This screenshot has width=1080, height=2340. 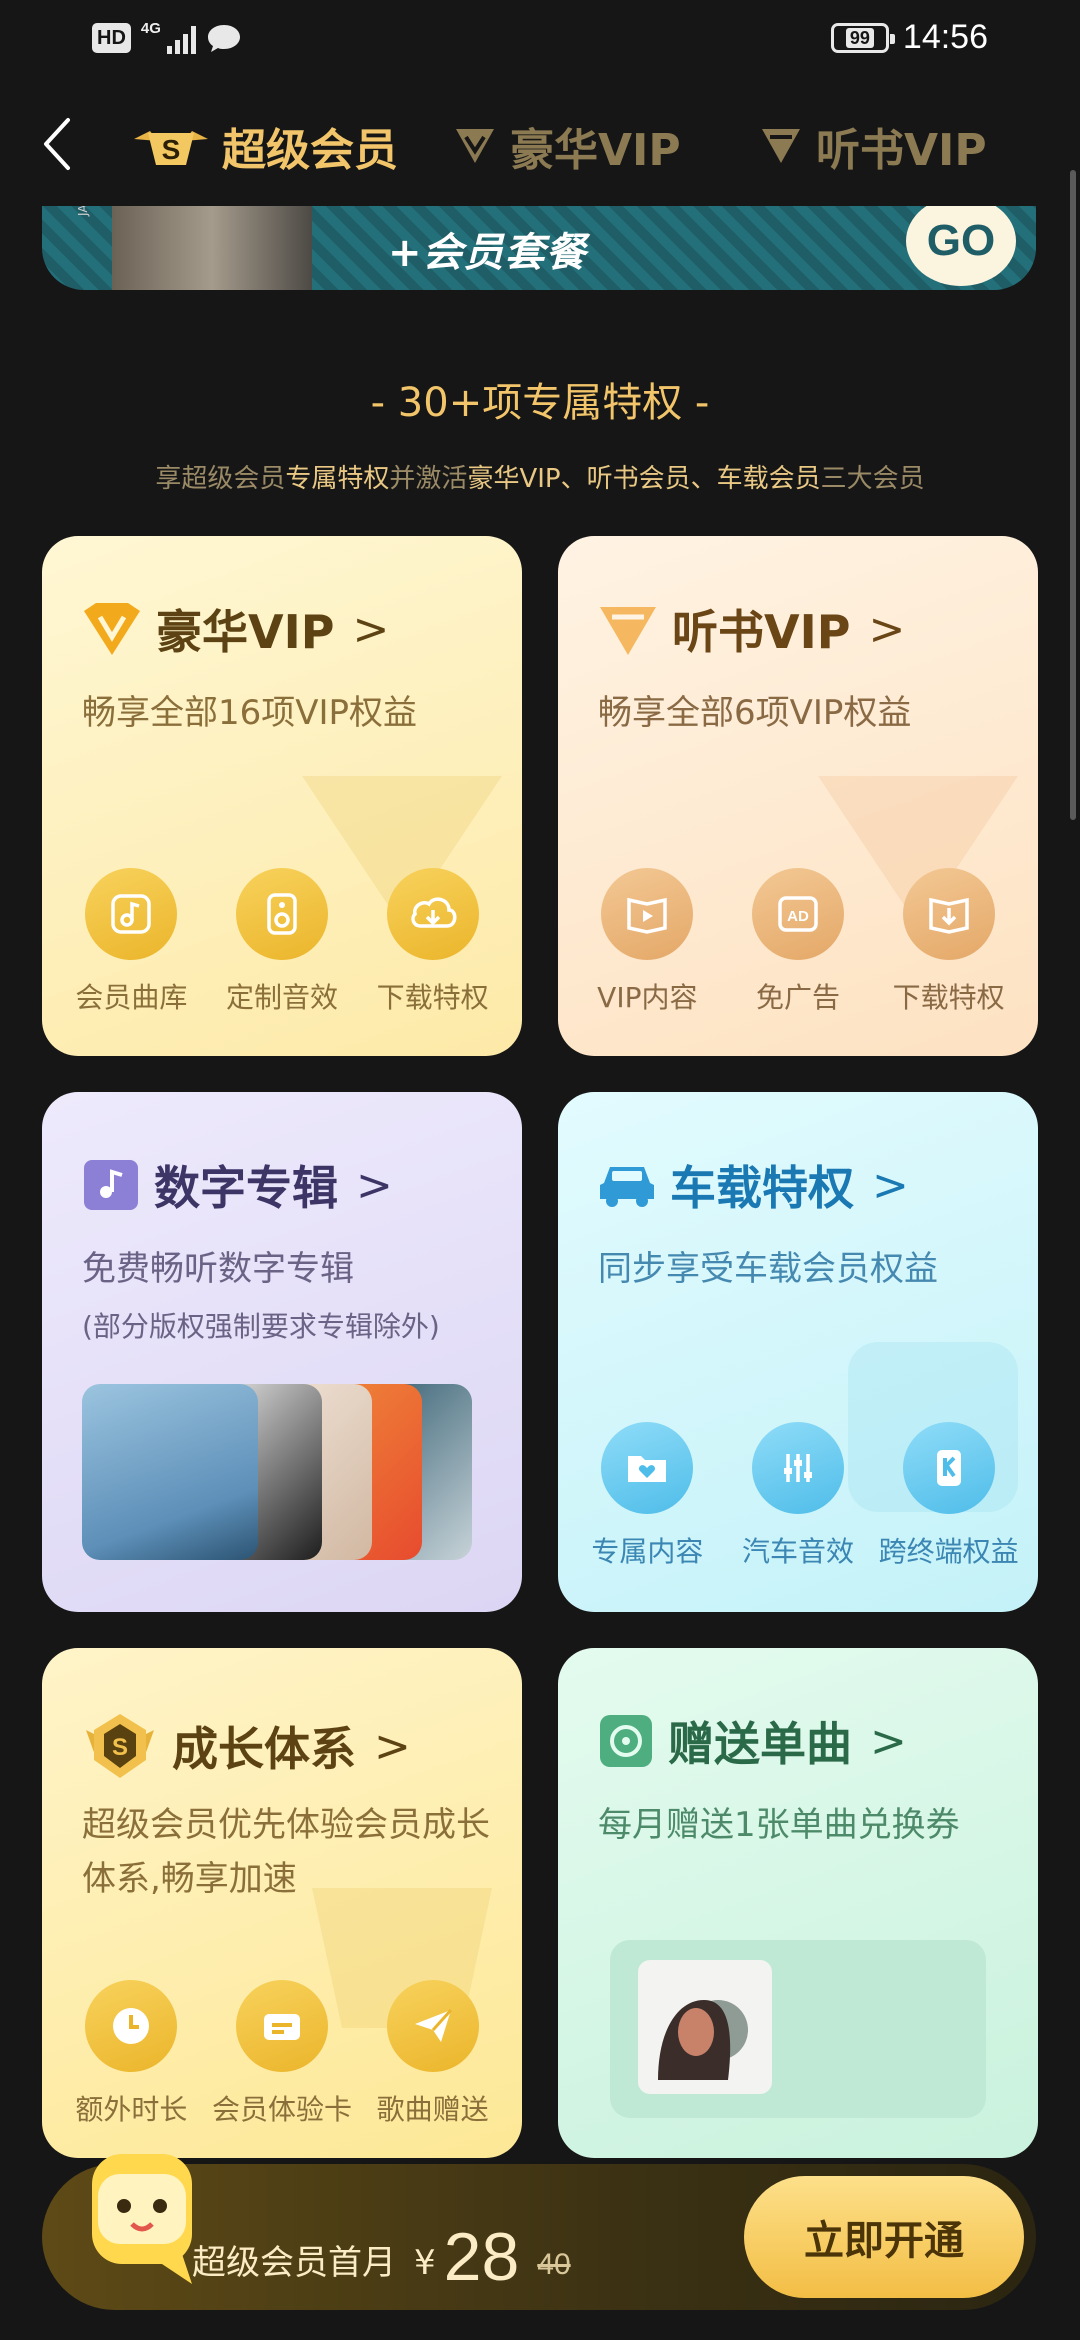 What do you see at coordinates (627, 1187) in the screenshot?
I see `car-icon` at bounding box center [627, 1187].